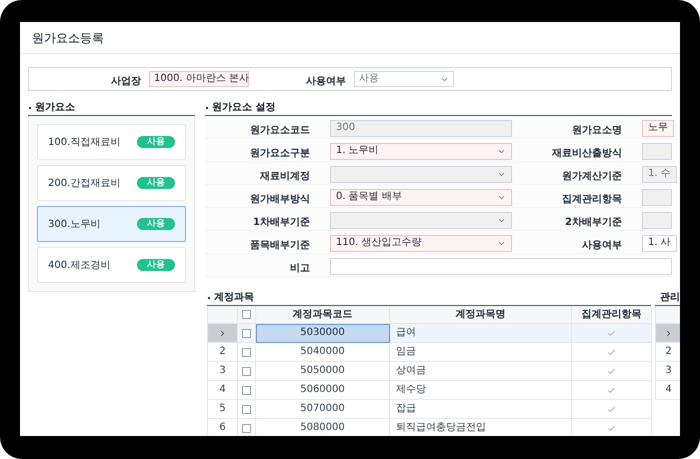 Image resolution: width=700 pixels, height=459 pixels. Describe the element at coordinates (481, 315) in the screenshot. I see `column-header: 계정과목명` at that location.